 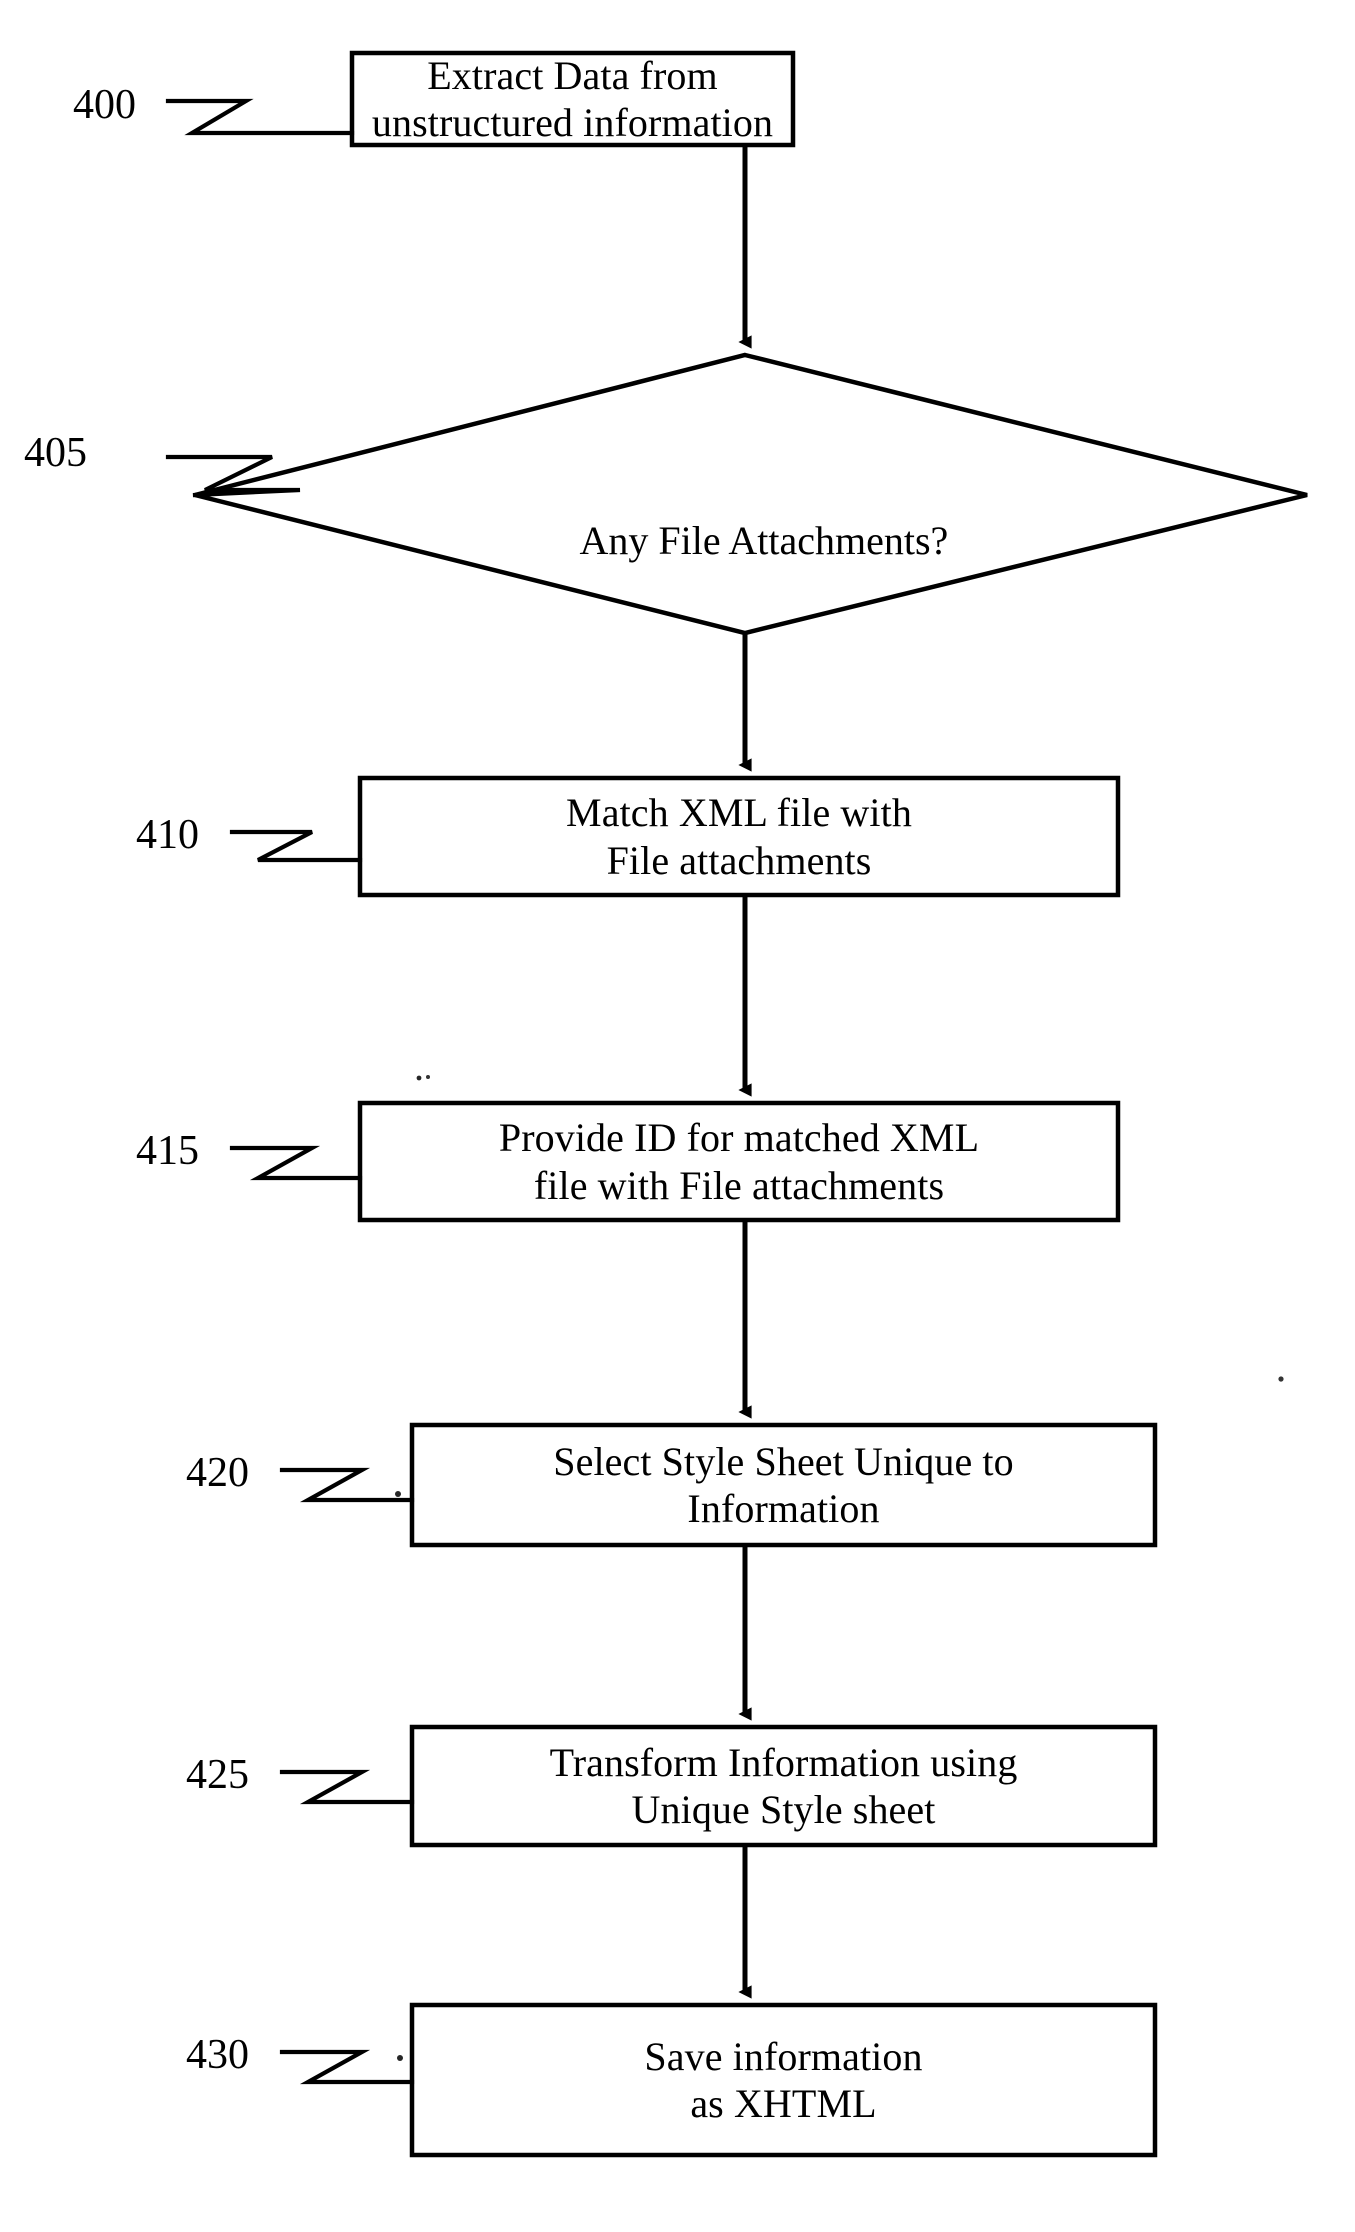 I want to click on reference-numeral-425: 425, so click(x=217, y=1775).